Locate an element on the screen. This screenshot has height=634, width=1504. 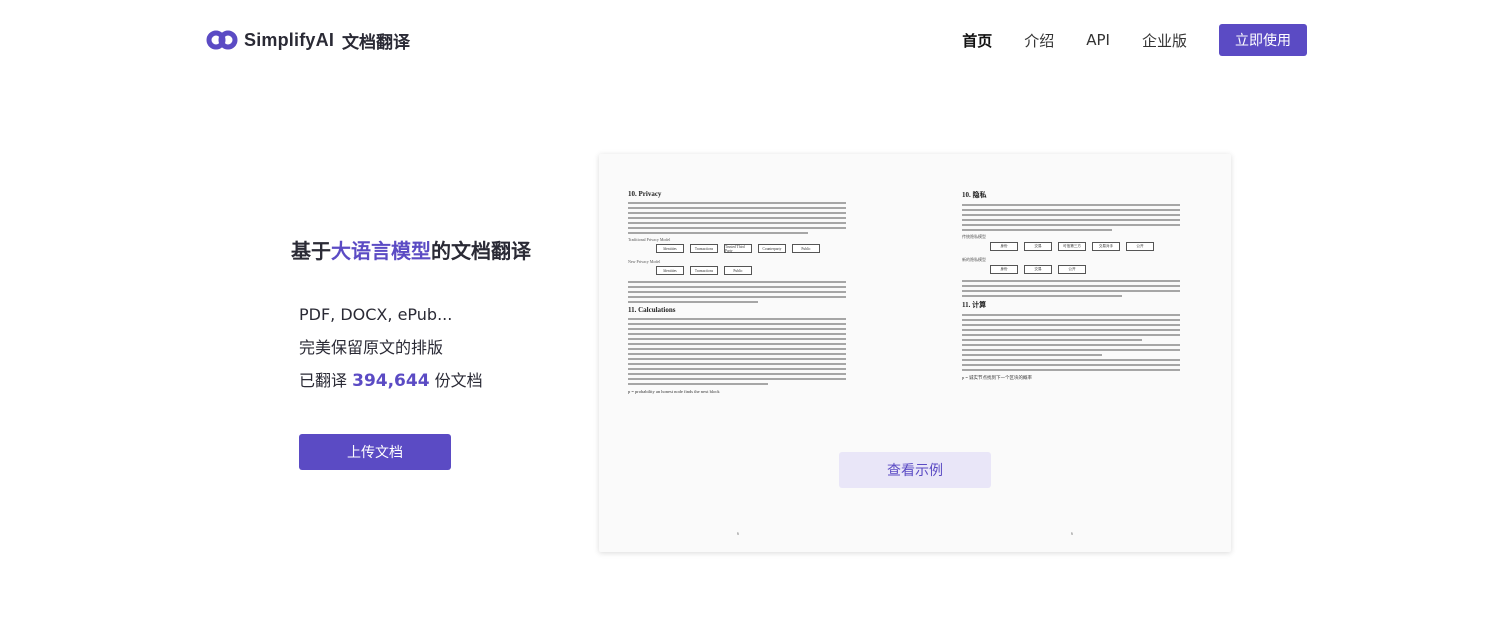
hero-title: 基于大语言模型的文档翻译 is located at coordinates (411, 249).